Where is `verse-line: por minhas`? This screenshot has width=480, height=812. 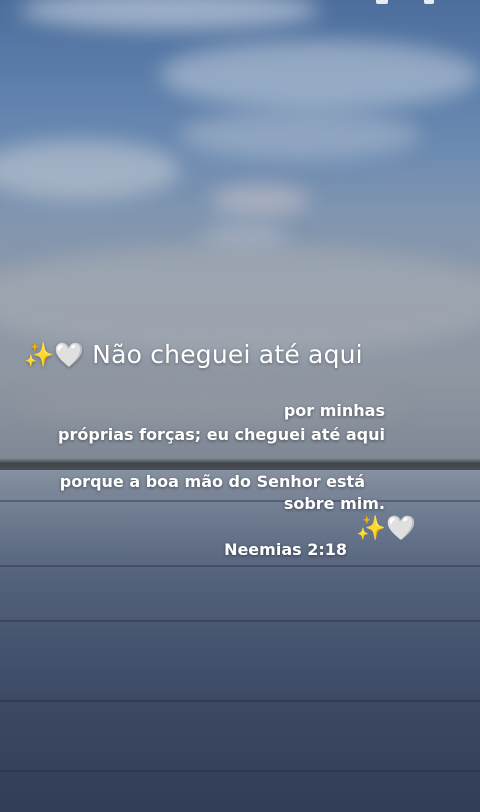
verse-line: por minhas is located at coordinates (334, 410).